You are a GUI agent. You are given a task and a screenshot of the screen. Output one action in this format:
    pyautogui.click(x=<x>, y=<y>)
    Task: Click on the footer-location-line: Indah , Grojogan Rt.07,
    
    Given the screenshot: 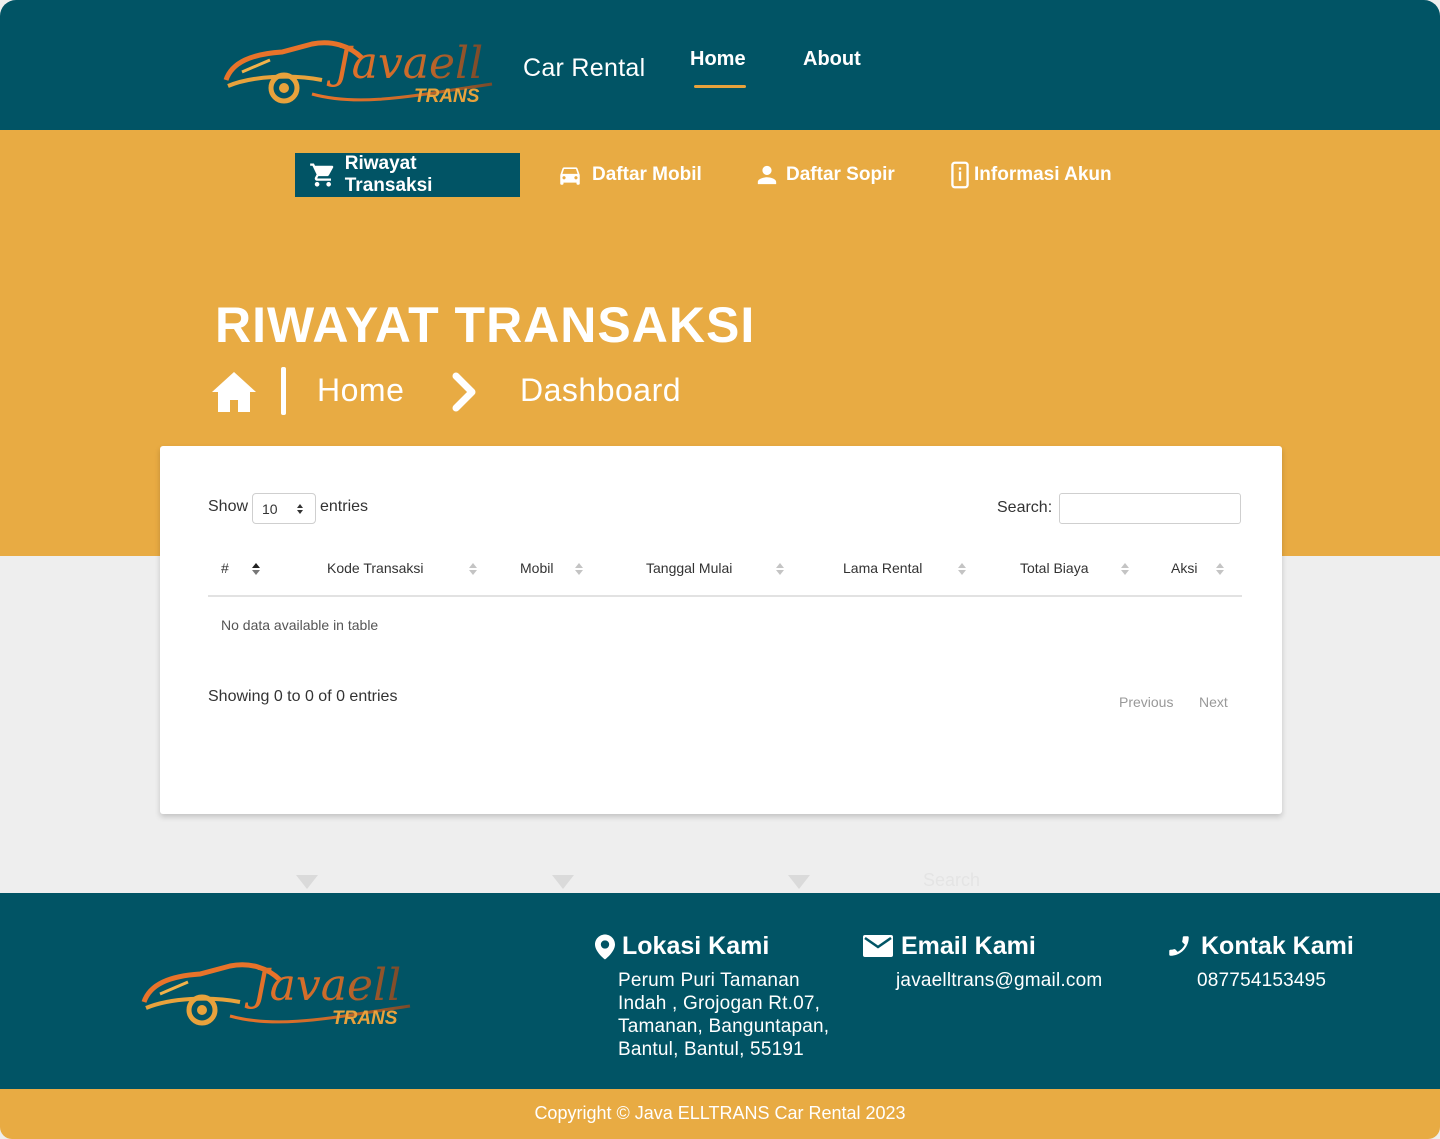 What is the action you would take?
    pyautogui.click(x=719, y=1003)
    